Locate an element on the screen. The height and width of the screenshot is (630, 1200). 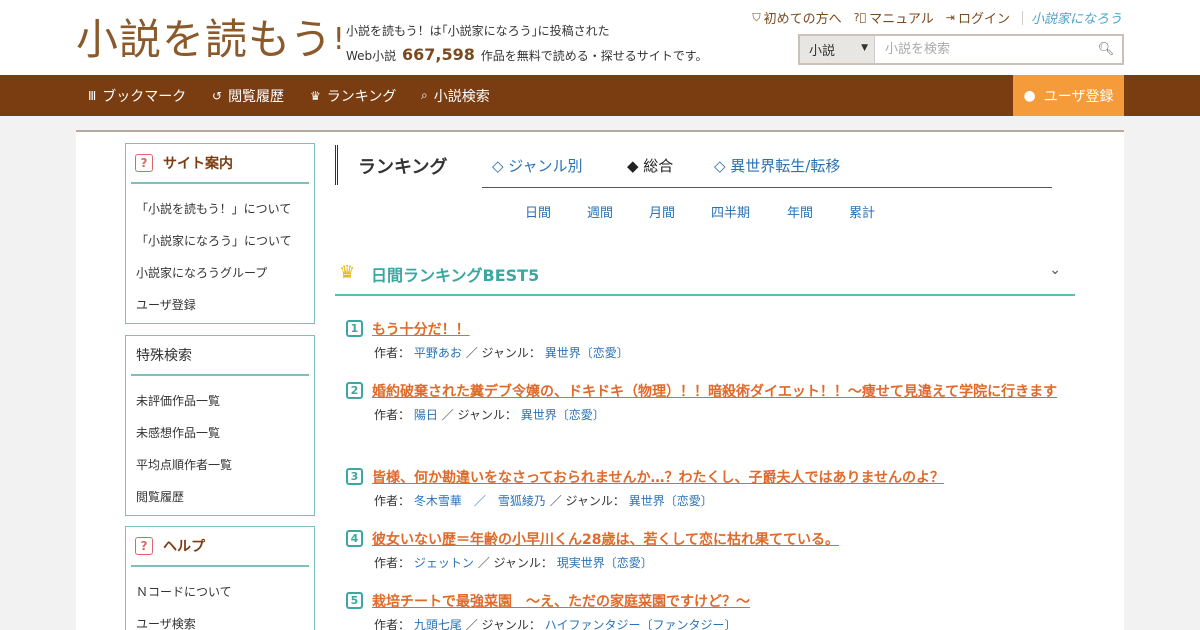
sidebar-link-register: ユーザ登録 is located at coordinates (220, 304).